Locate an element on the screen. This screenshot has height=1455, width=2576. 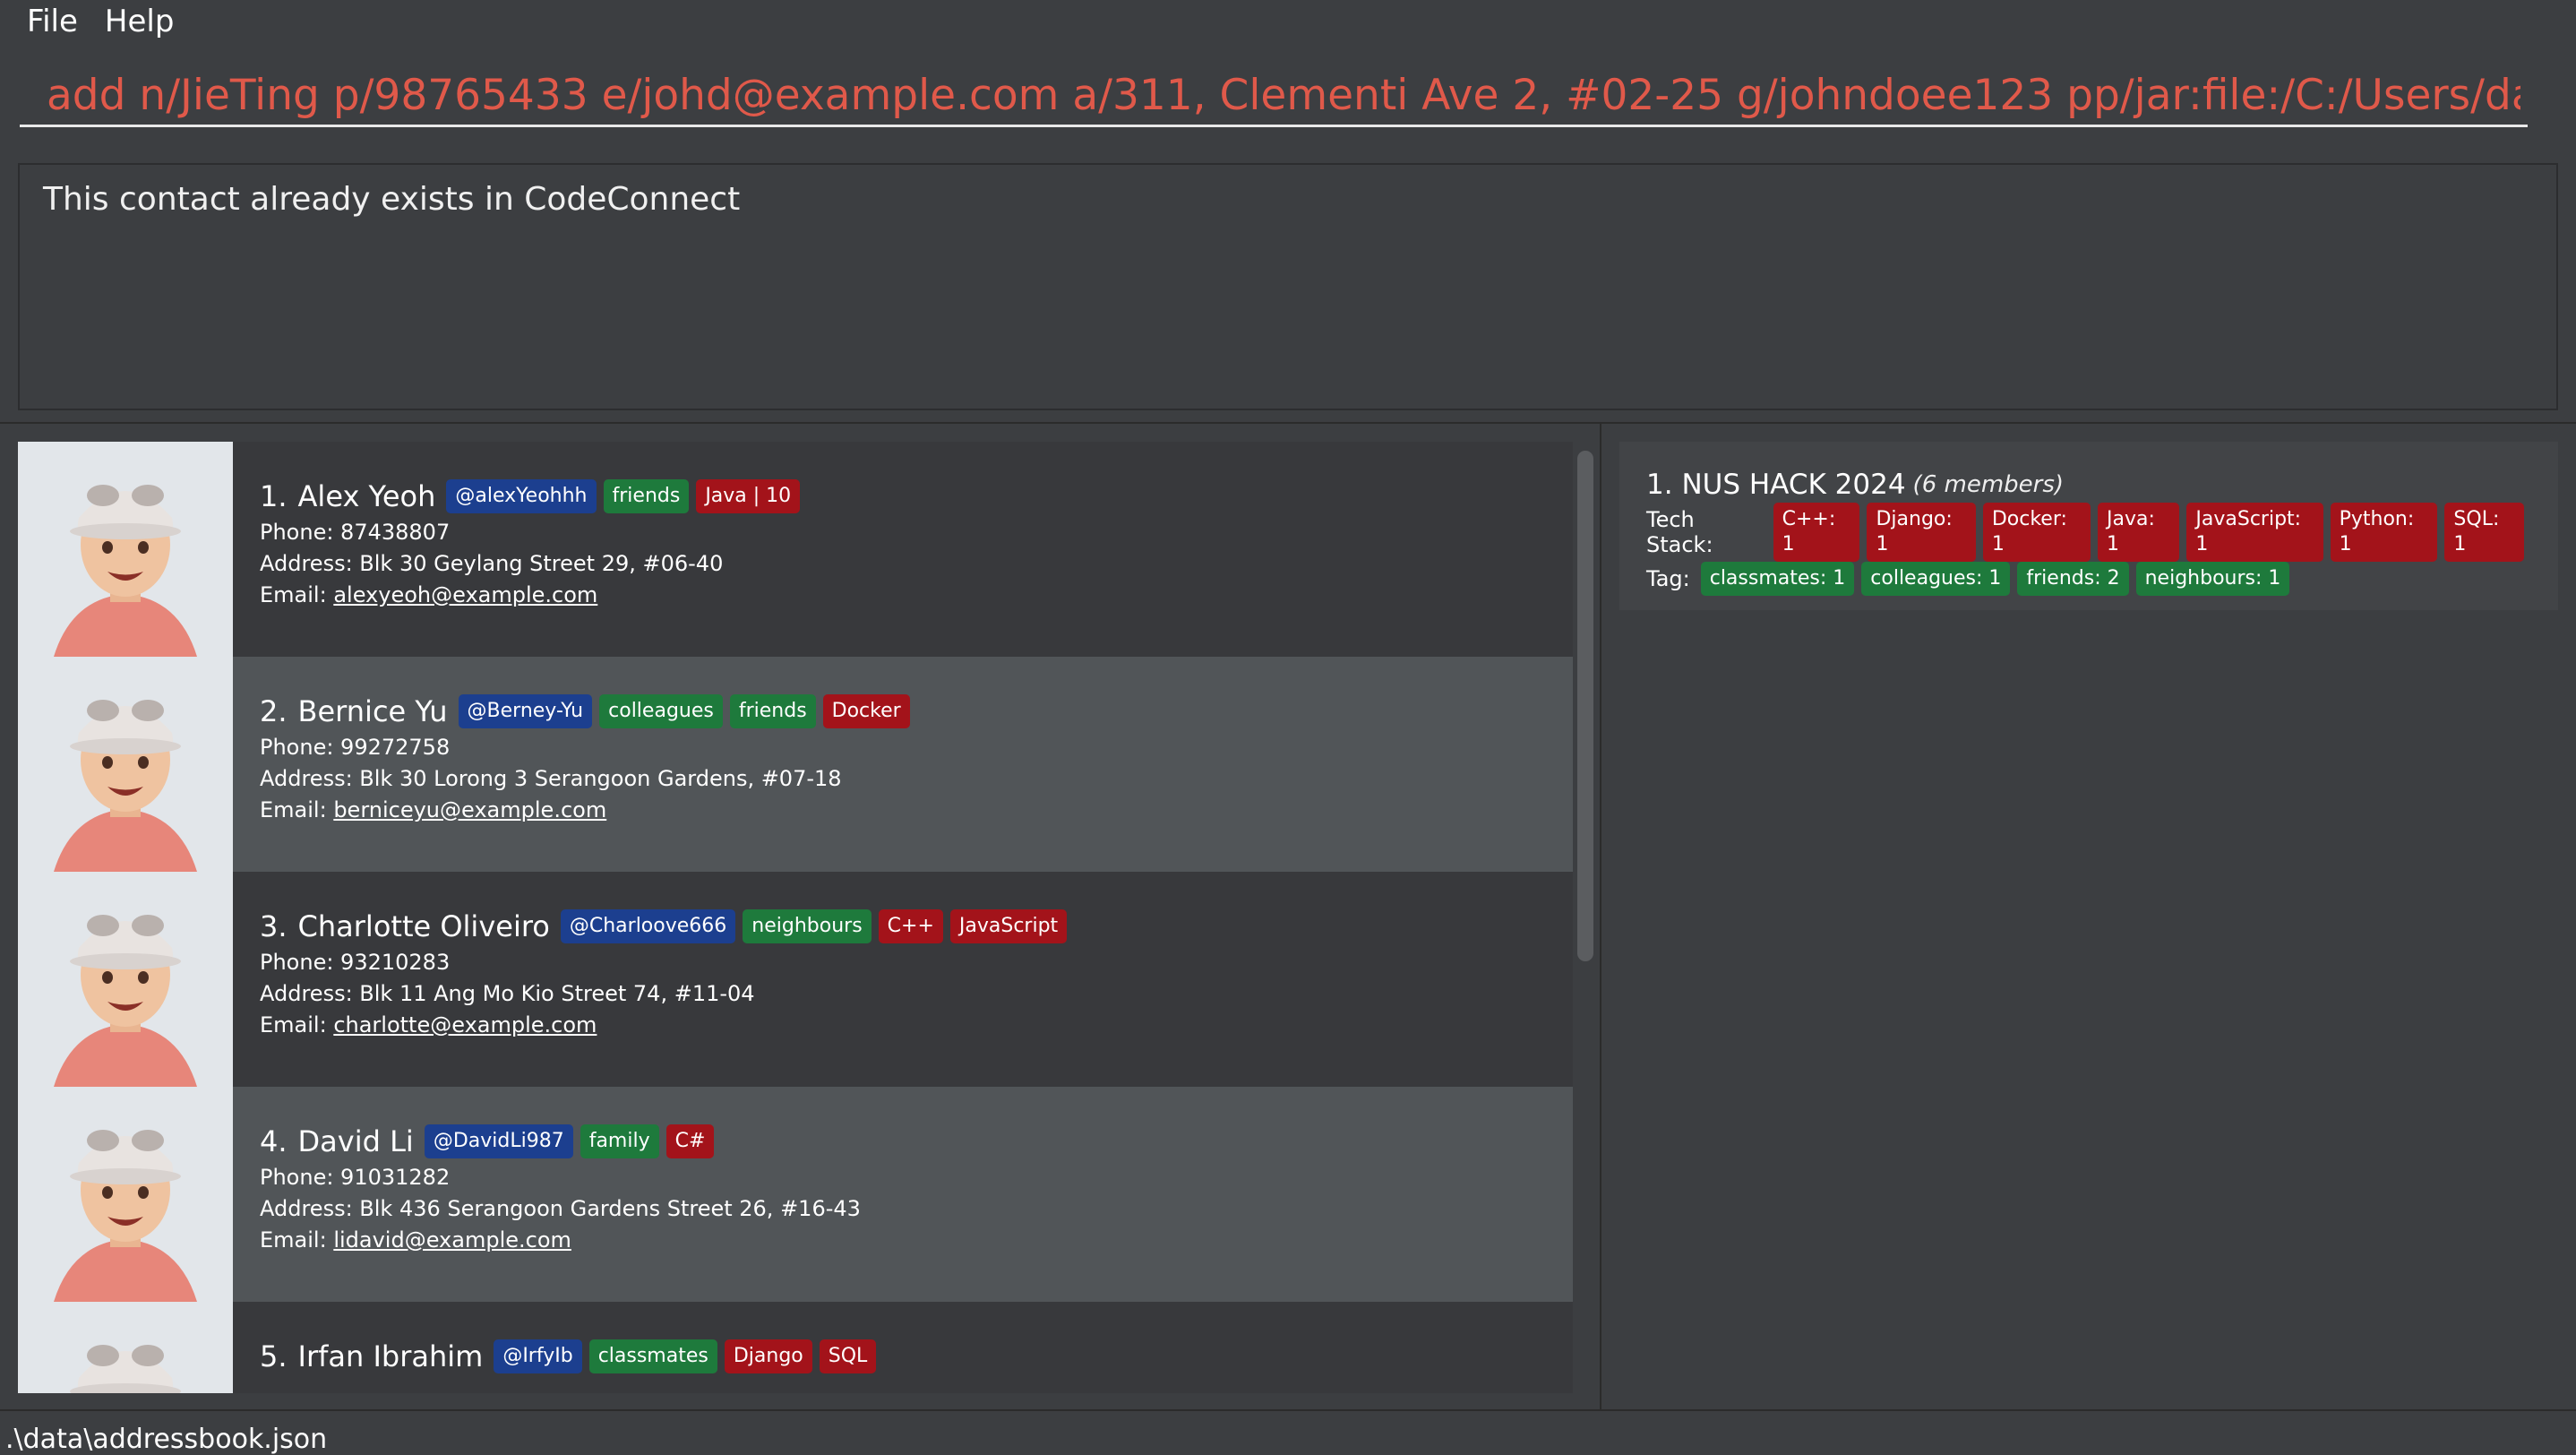
tech-tag: Docker is located at coordinates (866, 711).